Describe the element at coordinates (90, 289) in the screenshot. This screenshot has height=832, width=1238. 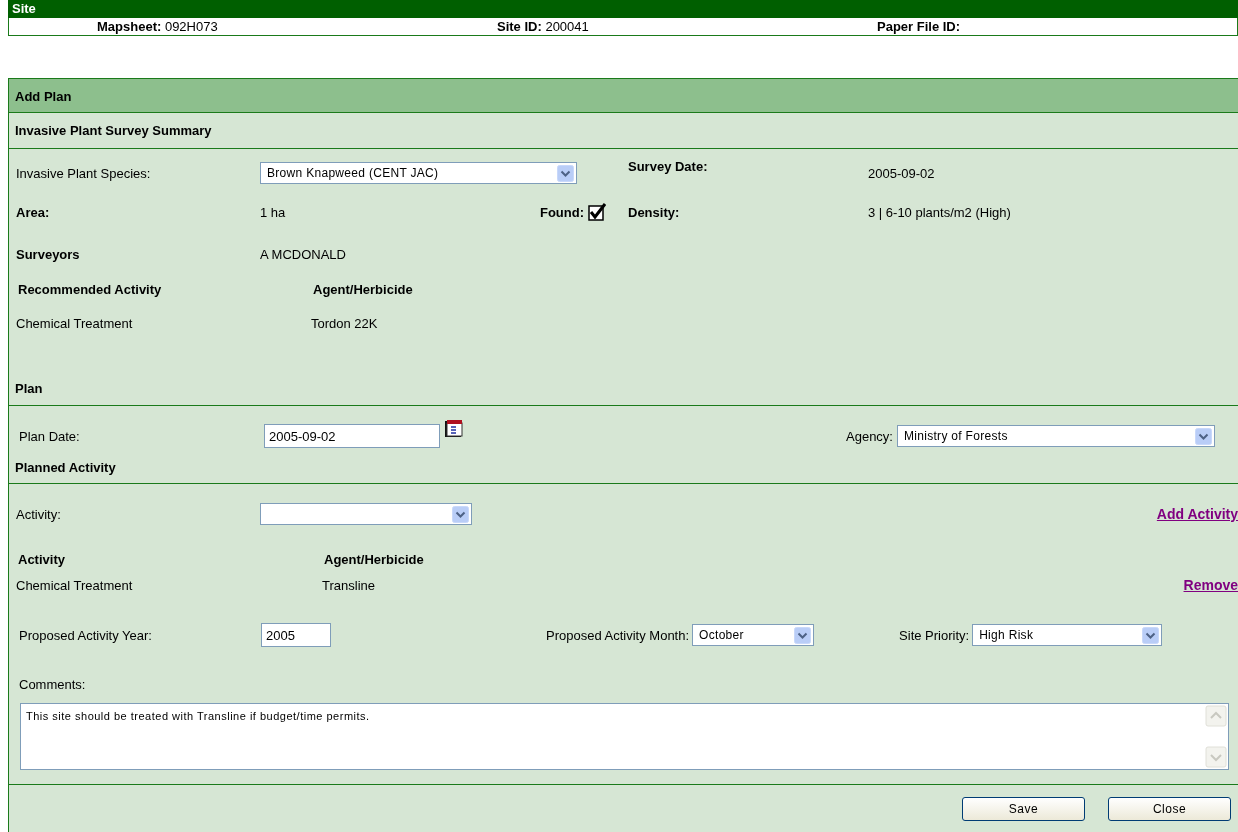
I see `column-header: Recommended Activity` at that location.